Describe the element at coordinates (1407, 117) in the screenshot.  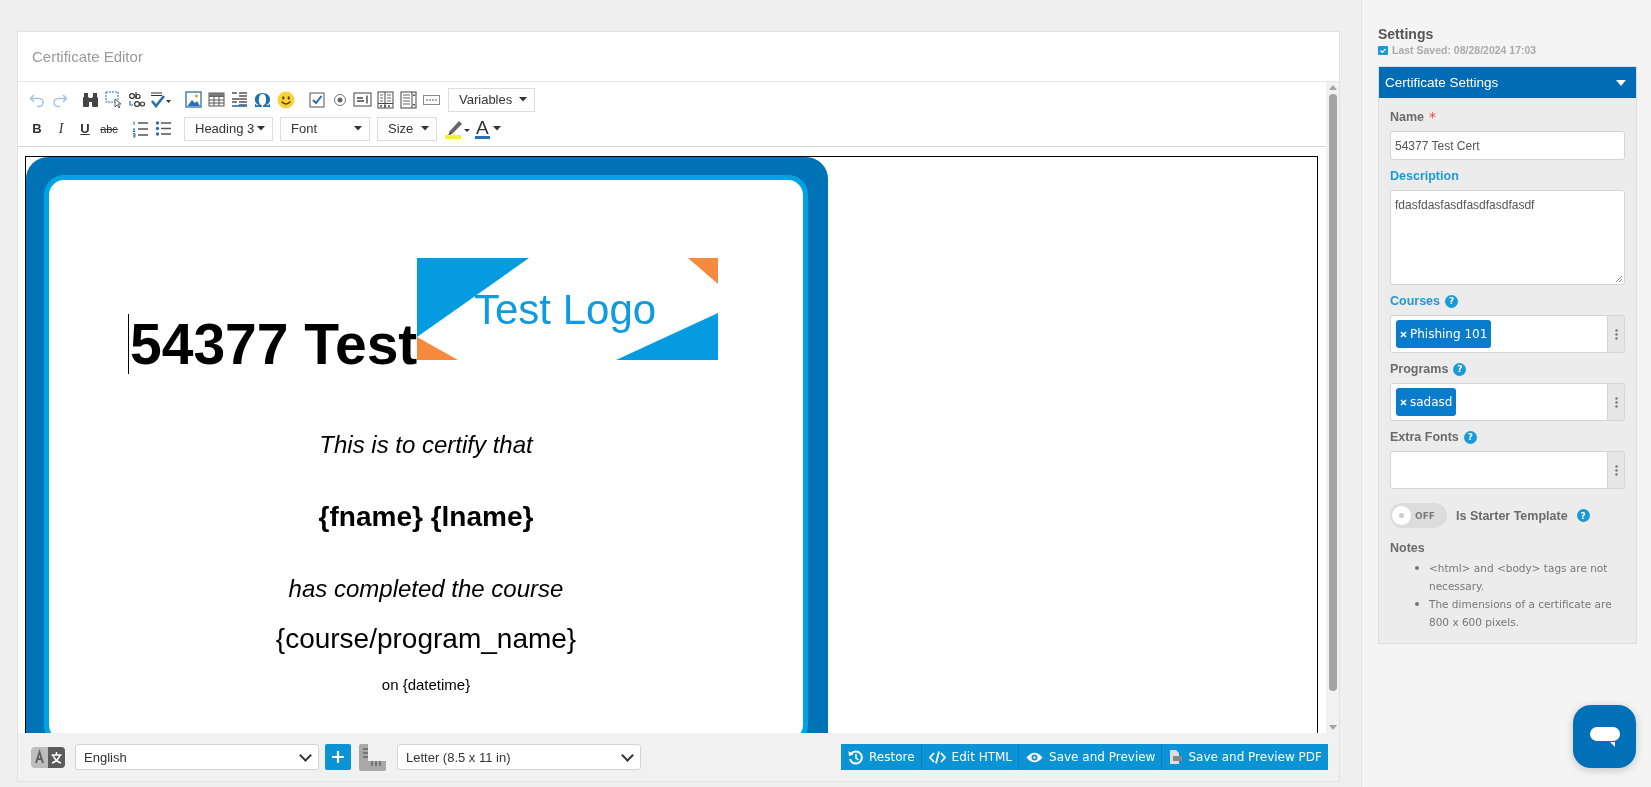
I see `field-label: Name` at that location.